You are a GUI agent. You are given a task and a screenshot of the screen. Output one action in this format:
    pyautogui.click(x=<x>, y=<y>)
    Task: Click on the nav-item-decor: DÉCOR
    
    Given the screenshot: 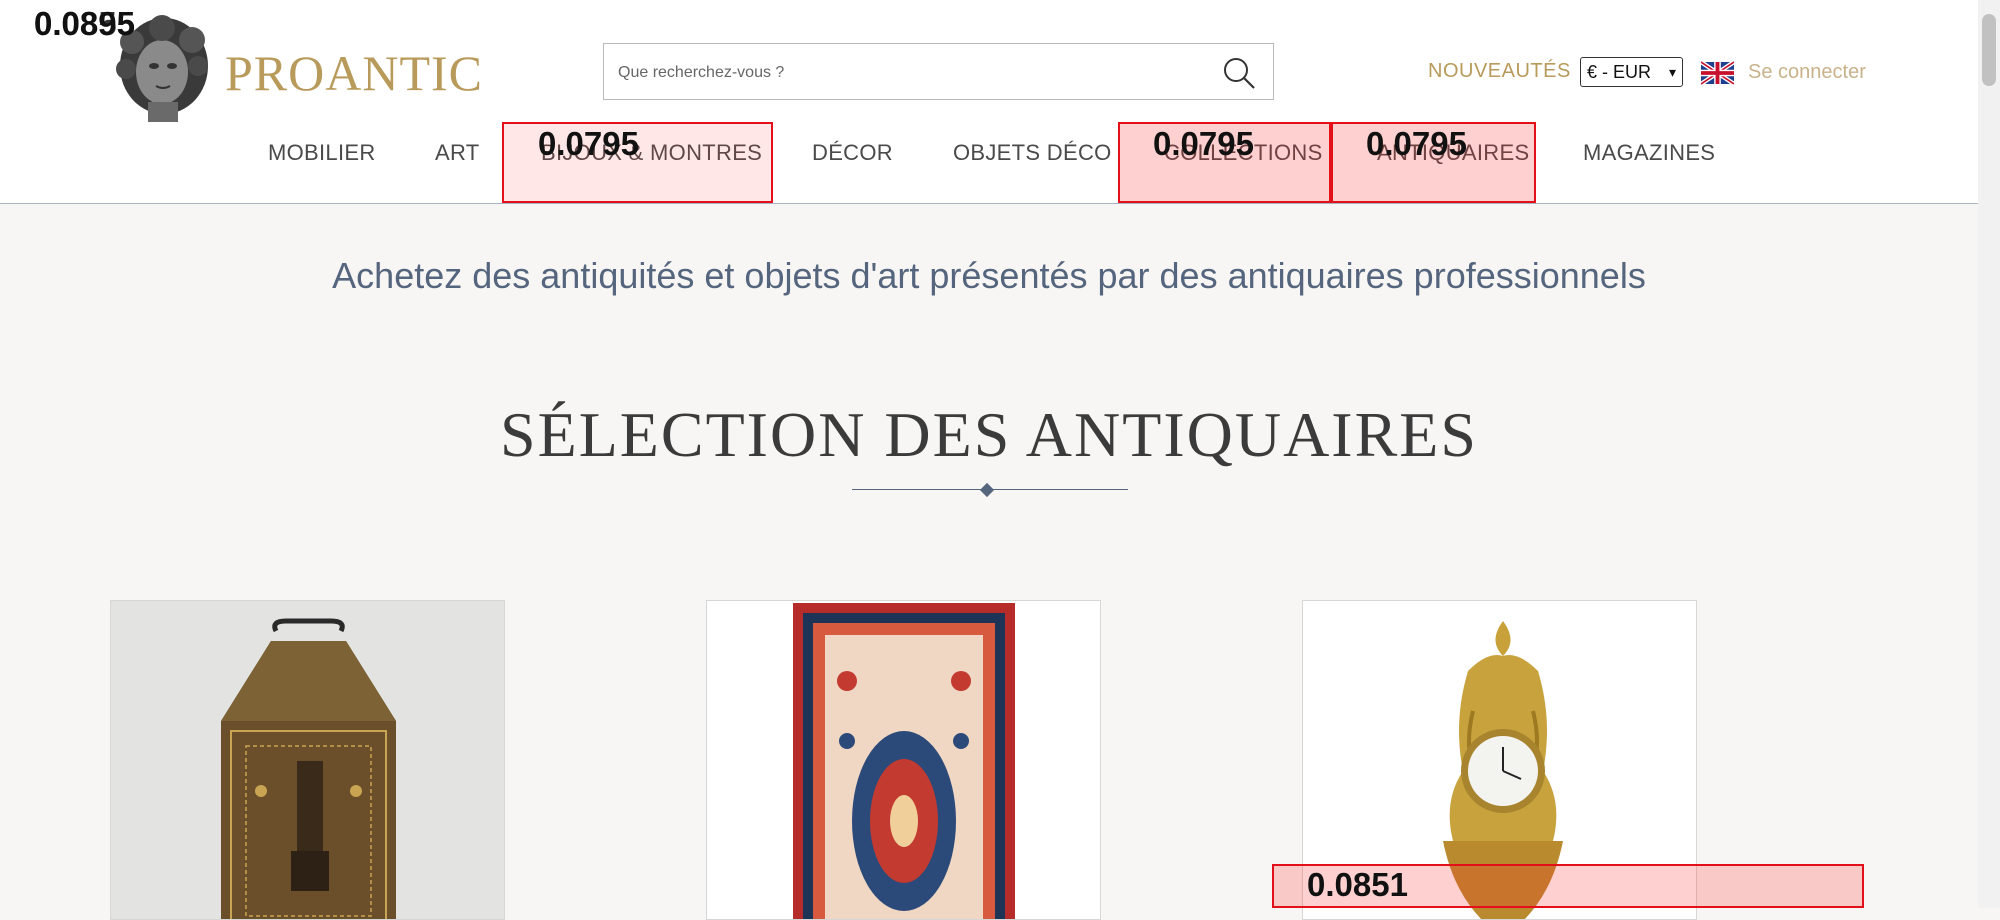 What is the action you would take?
    pyautogui.click(x=852, y=153)
    